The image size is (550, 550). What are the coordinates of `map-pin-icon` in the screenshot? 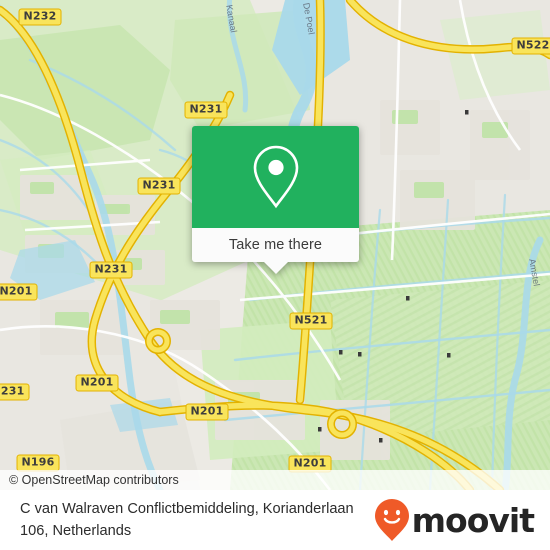 It's located at (275, 177).